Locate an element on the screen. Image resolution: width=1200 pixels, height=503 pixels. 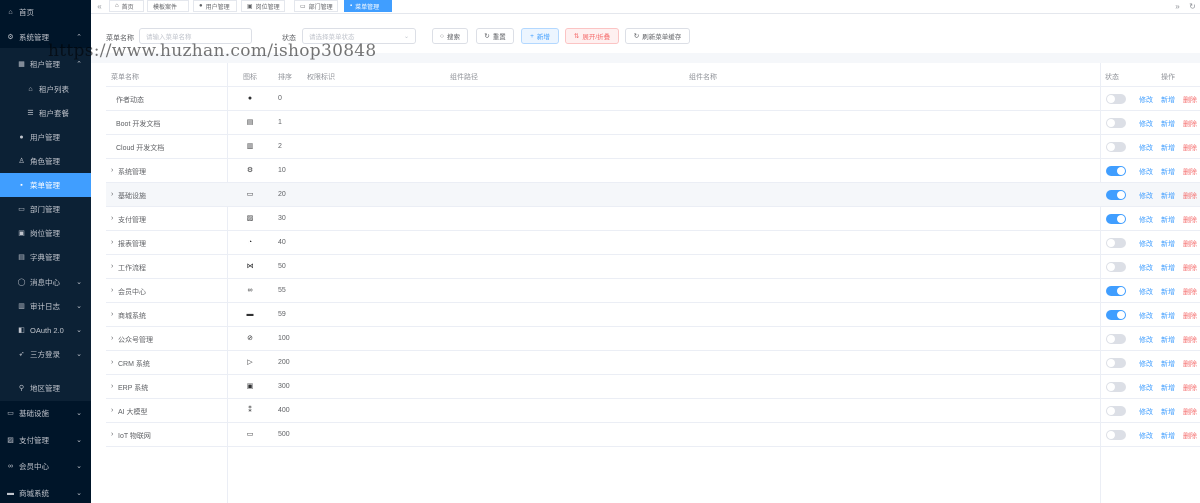
table-row: › 工作流程 ⋈ 50 修改 新增 删除 is located at coordinates (653, 267).